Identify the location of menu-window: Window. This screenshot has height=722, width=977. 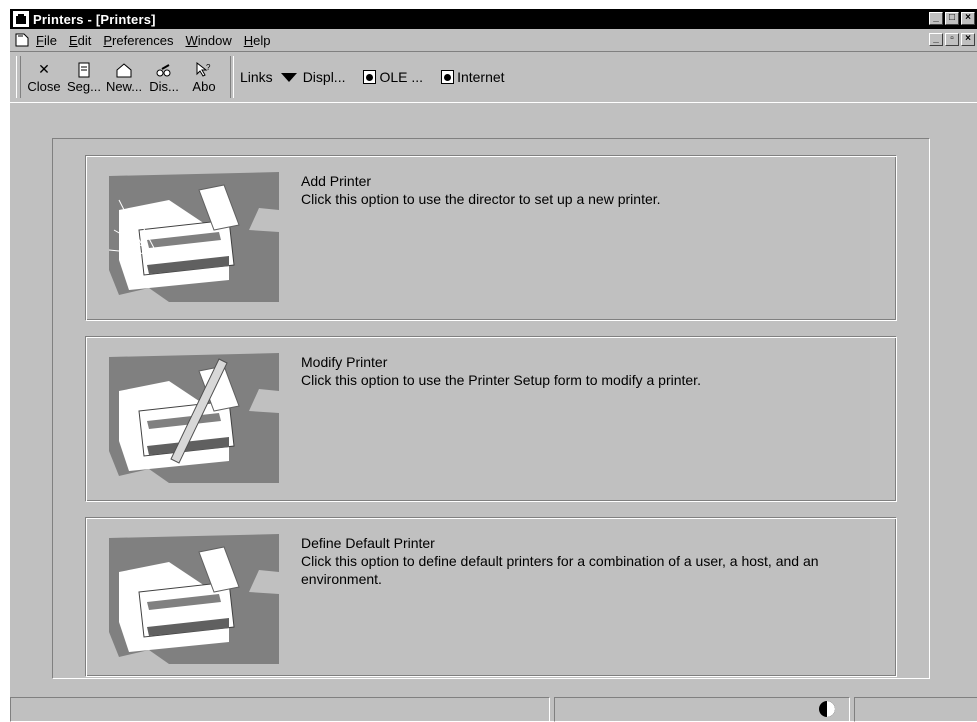
(208, 40).